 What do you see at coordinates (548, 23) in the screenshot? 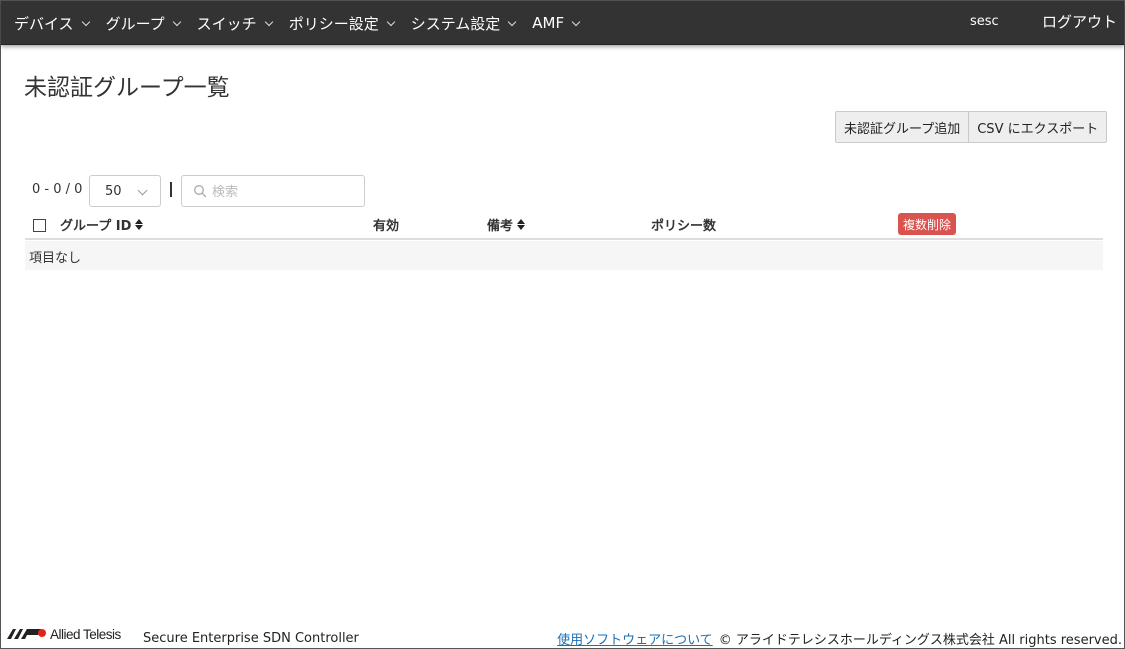
I see `nav-amf-label: AMF` at bounding box center [548, 23].